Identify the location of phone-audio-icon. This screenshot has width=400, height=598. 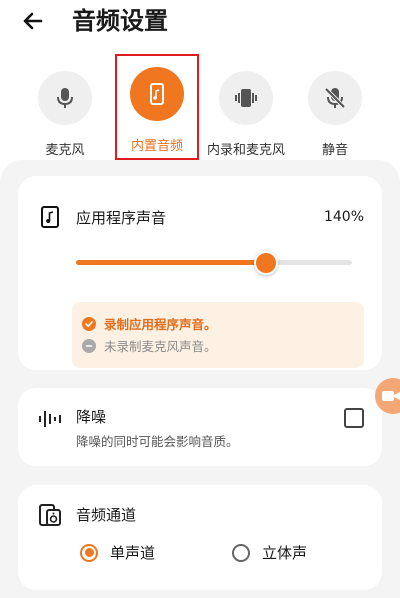
(246, 98).